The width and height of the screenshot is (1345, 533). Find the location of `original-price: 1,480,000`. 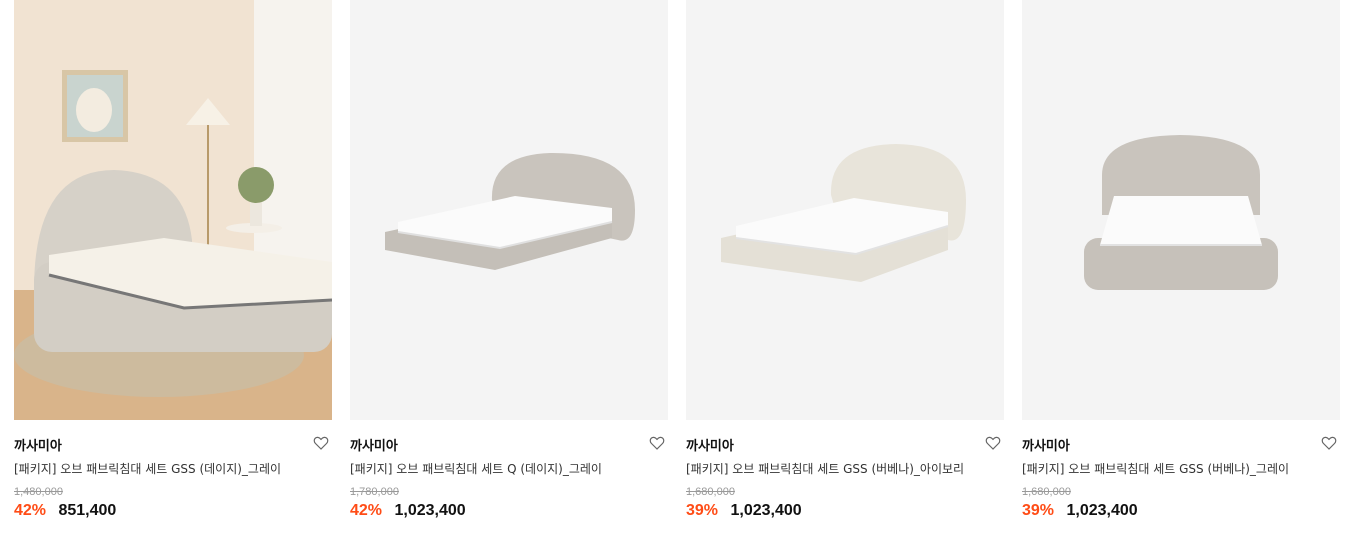

original-price: 1,480,000 is located at coordinates (38, 492).